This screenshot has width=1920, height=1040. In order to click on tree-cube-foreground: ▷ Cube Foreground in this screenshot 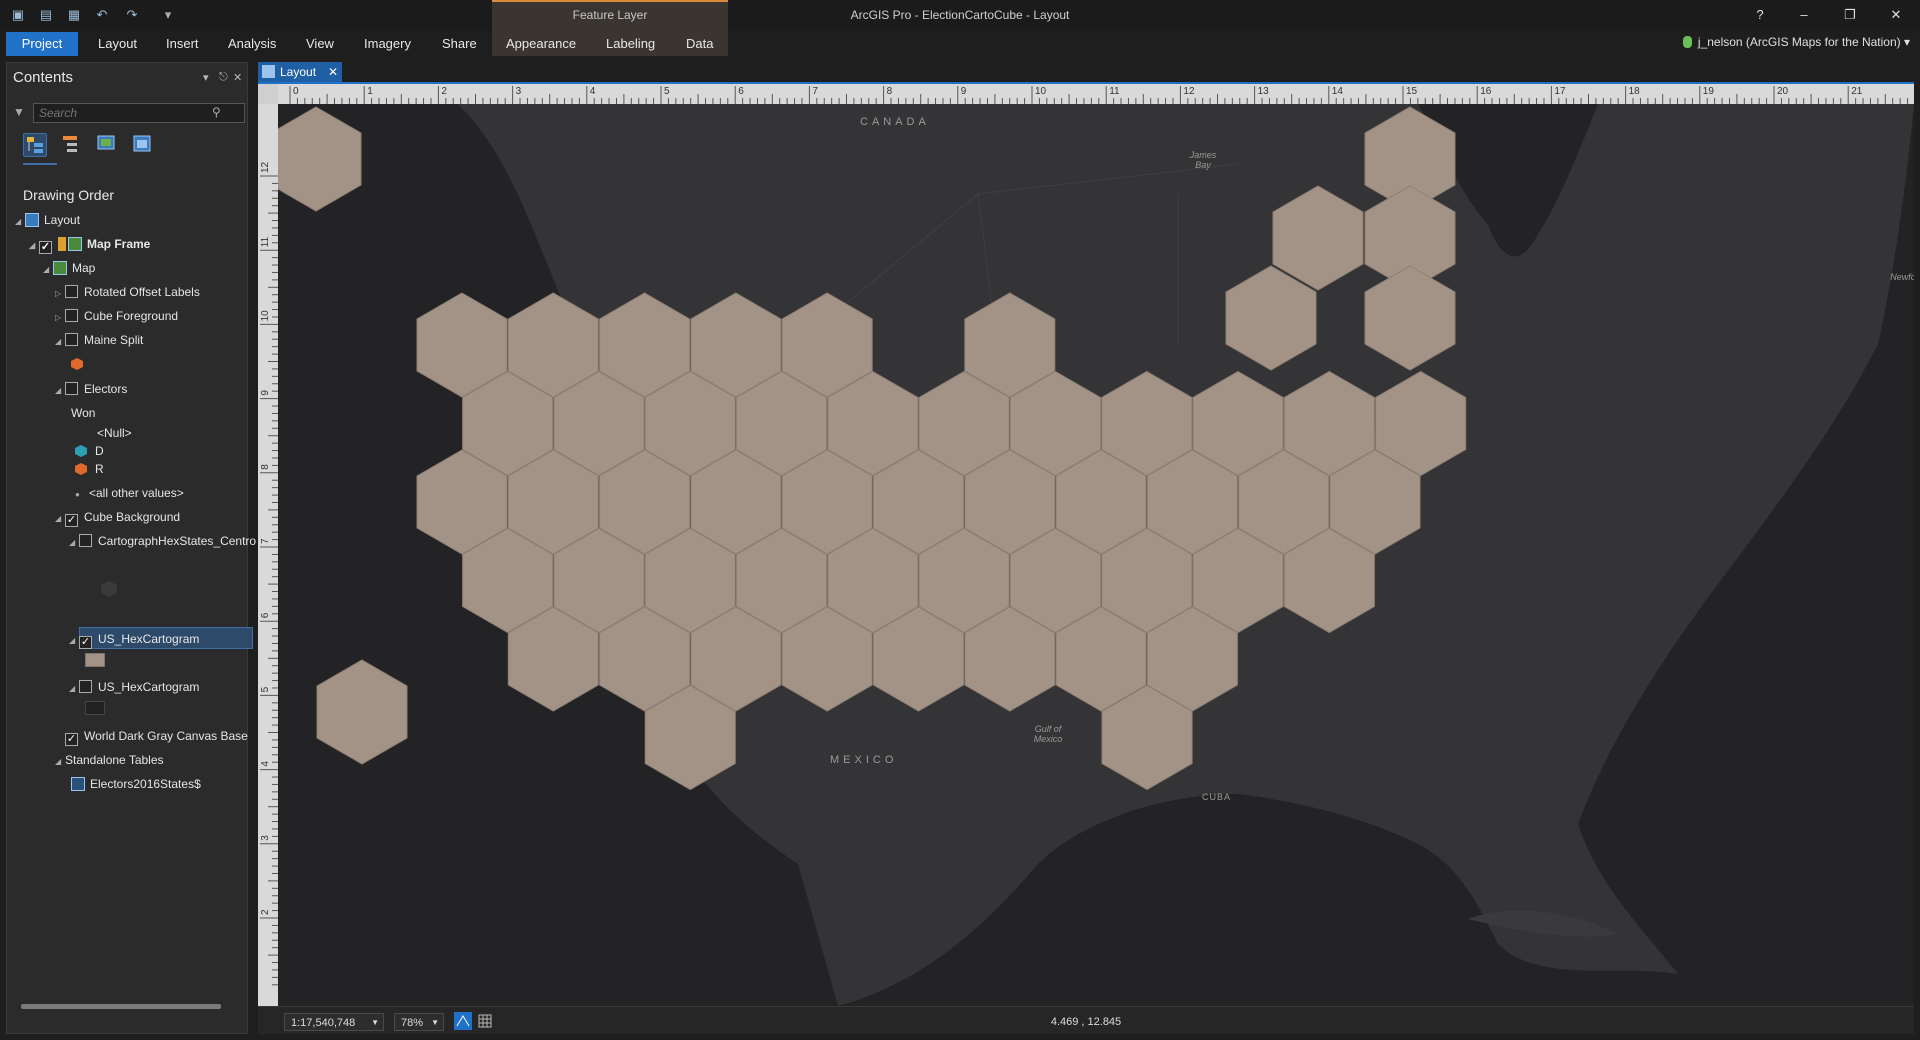, I will do `click(116, 316)`.